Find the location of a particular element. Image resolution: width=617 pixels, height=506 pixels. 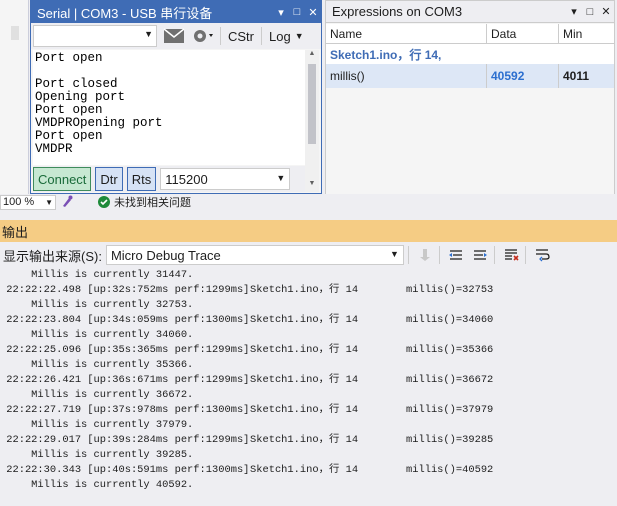

message-line: Millis is currently 40592. is located at coordinates (308, 485).